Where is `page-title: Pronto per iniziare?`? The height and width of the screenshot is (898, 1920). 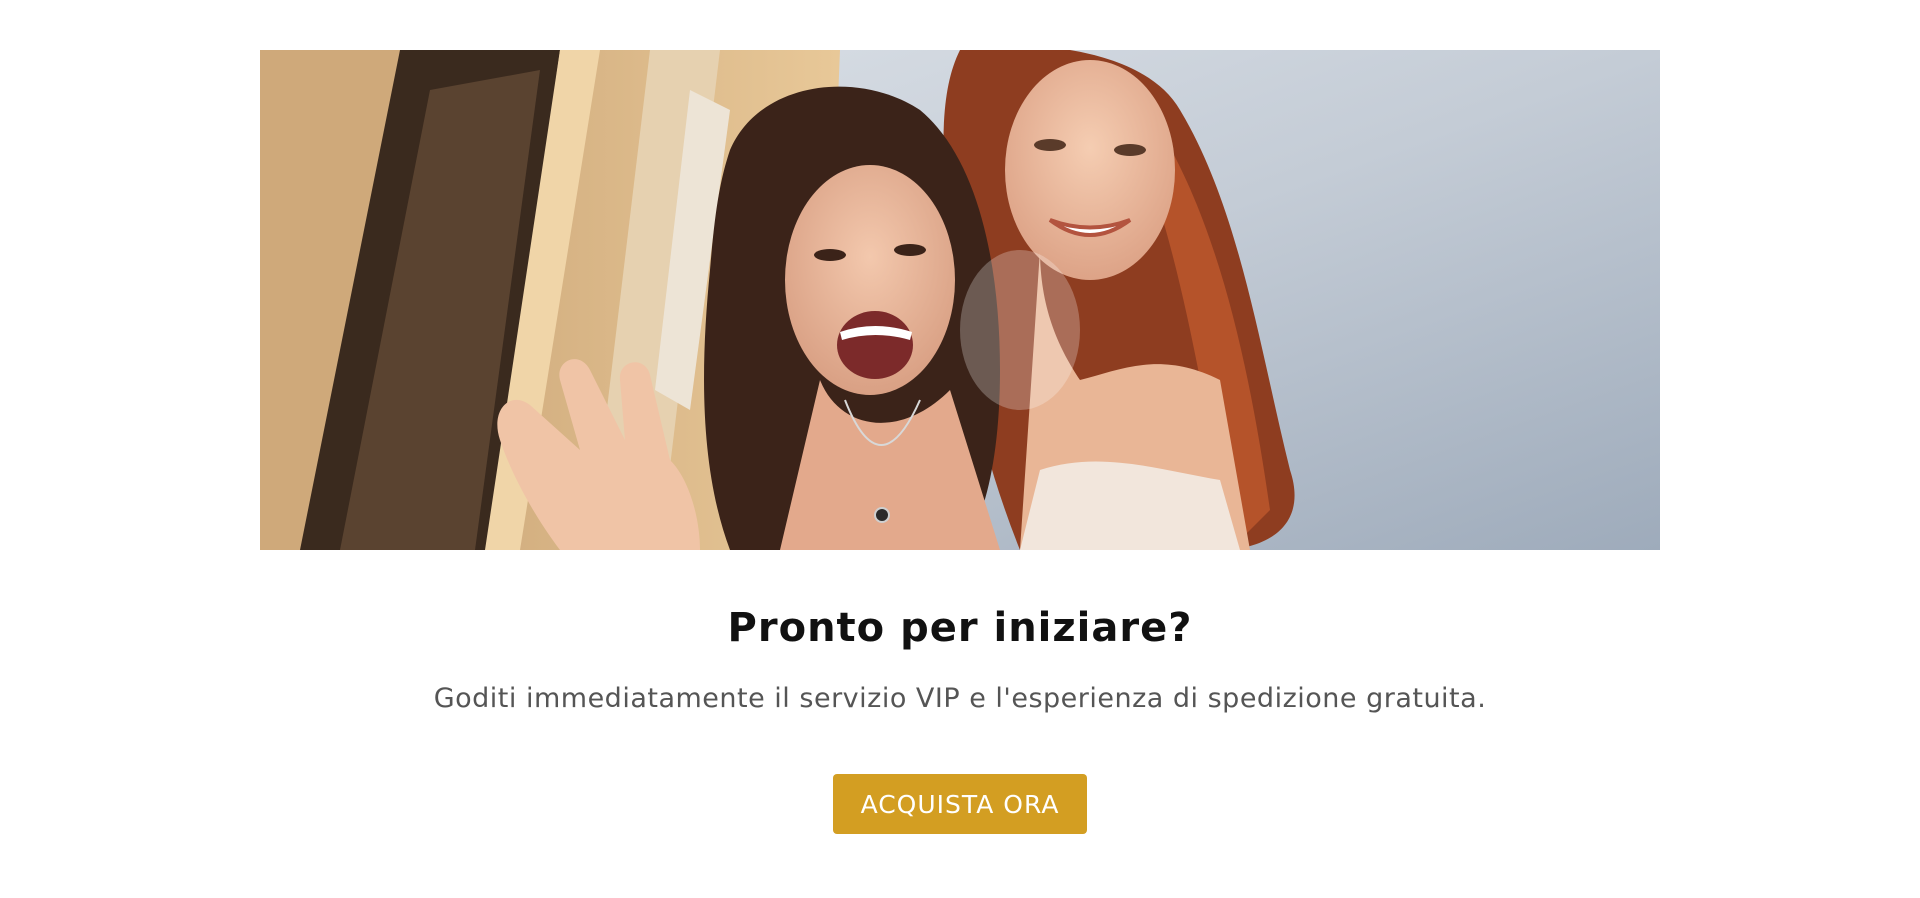
page-title: Pronto per iniziare? is located at coordinates (960, 628).